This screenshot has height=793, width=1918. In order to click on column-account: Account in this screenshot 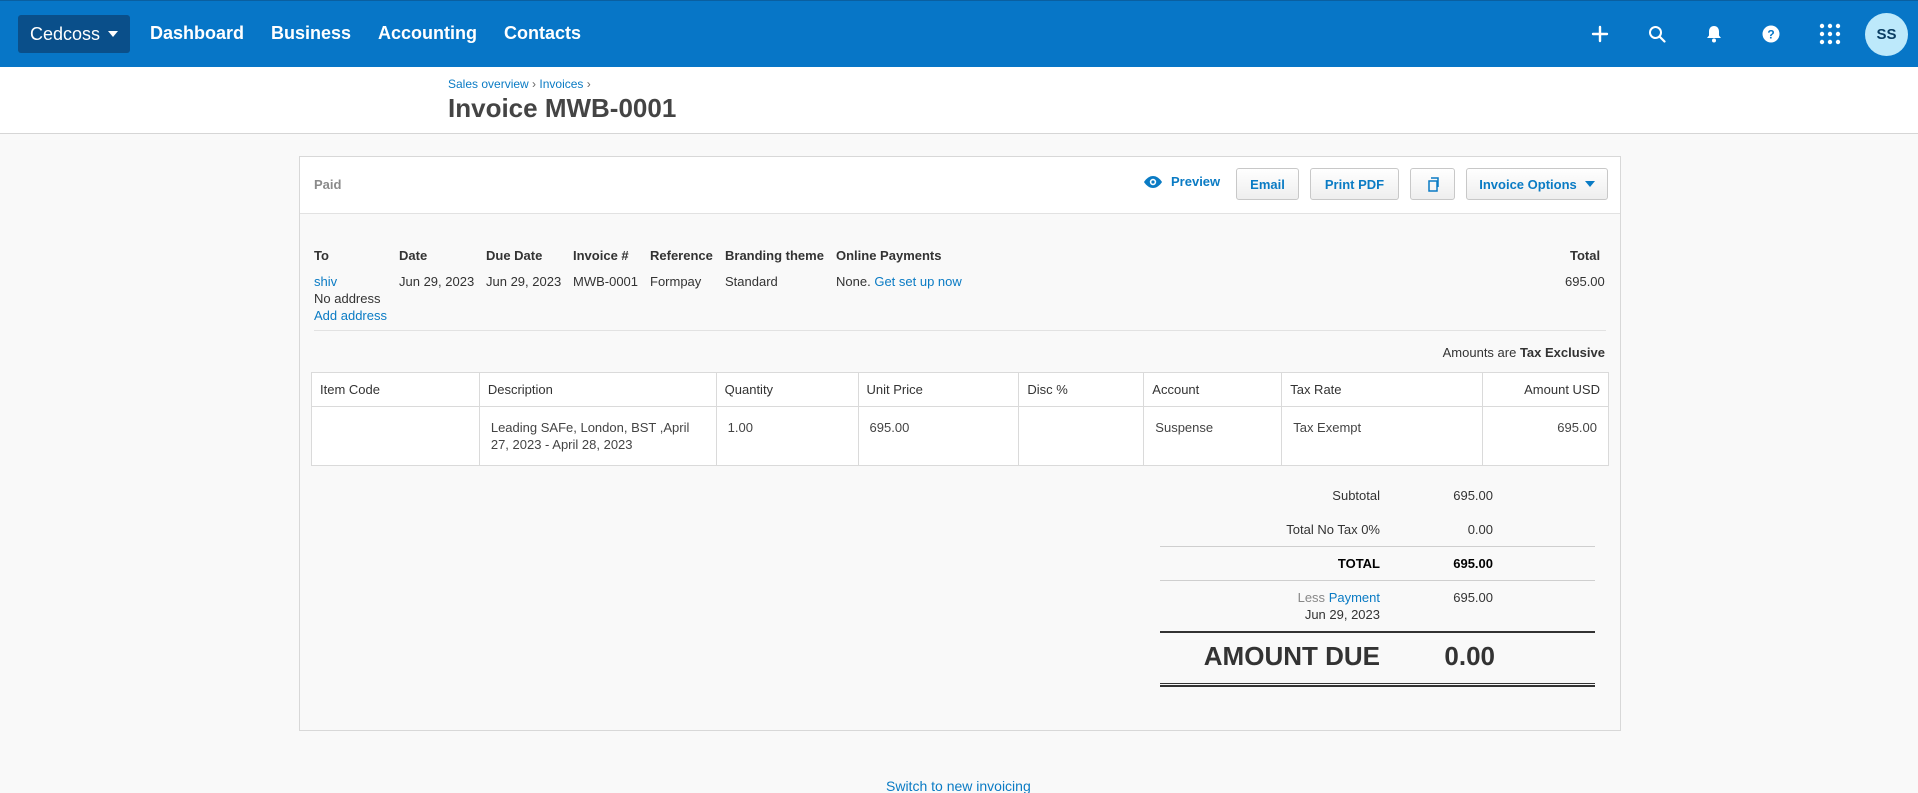, I will do `click(1213, 389)`.